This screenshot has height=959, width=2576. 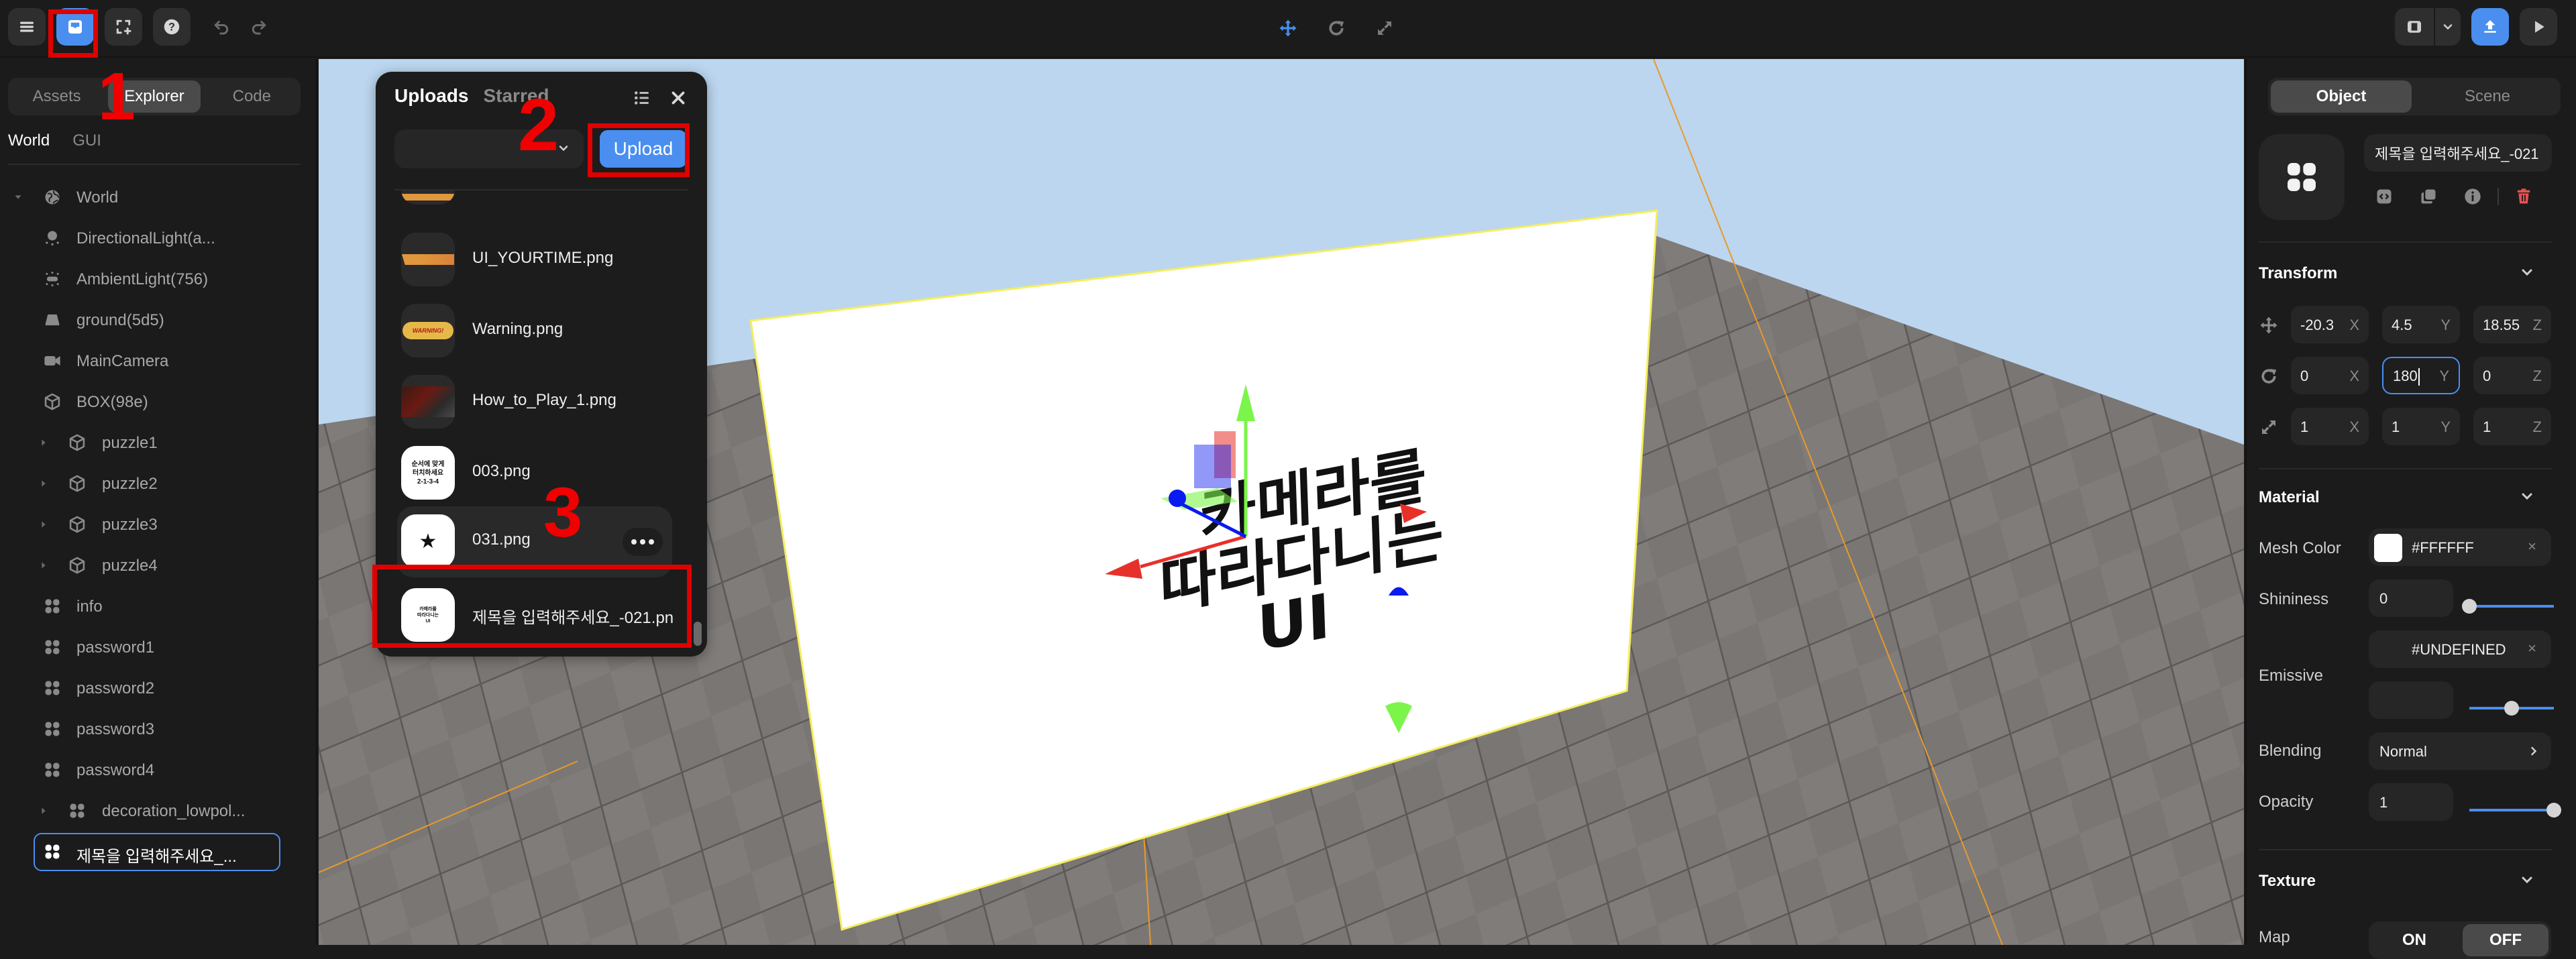 What do you see at coordinates (2508, 606) in the screenshot?
I see `shininess-slider` at bounding box center [2508, 606].